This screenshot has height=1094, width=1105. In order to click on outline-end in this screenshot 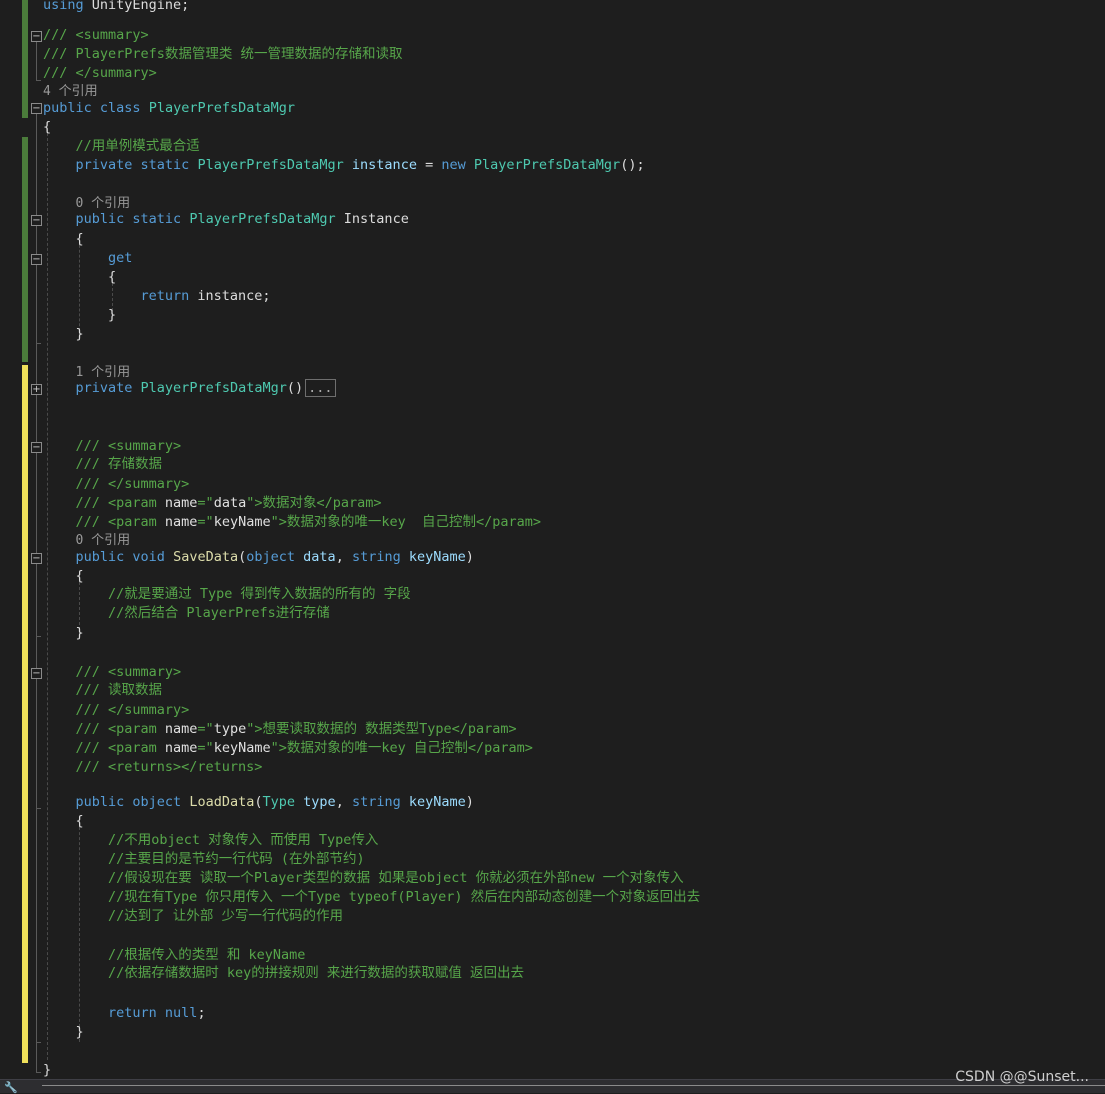, I will do `click(38, 1042)`.